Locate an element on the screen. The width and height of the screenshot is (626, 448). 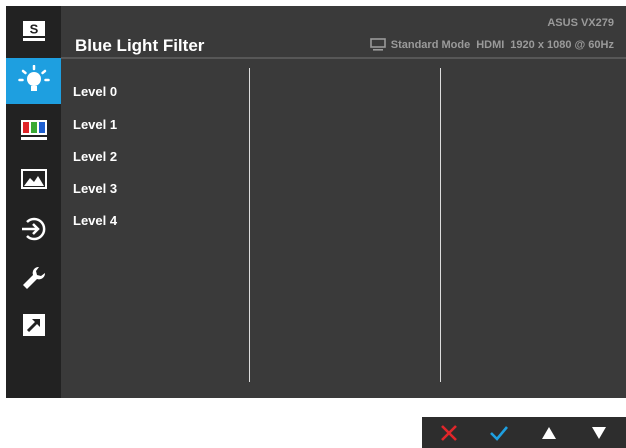
sidebar-item-image is located at coordinates (33, 179).